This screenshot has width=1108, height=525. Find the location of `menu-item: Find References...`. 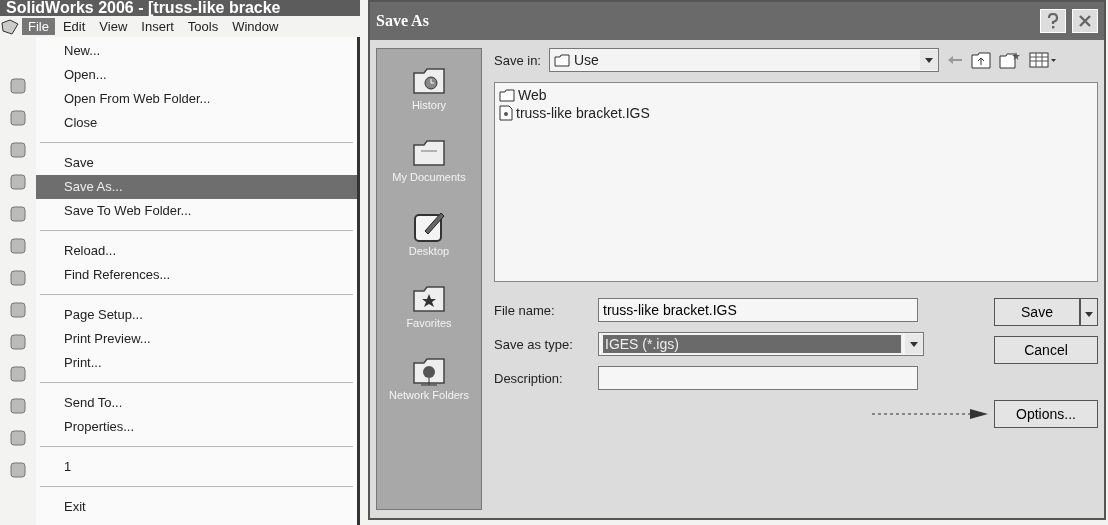

menu-item: Find References... is located at coordinates (196, 275).